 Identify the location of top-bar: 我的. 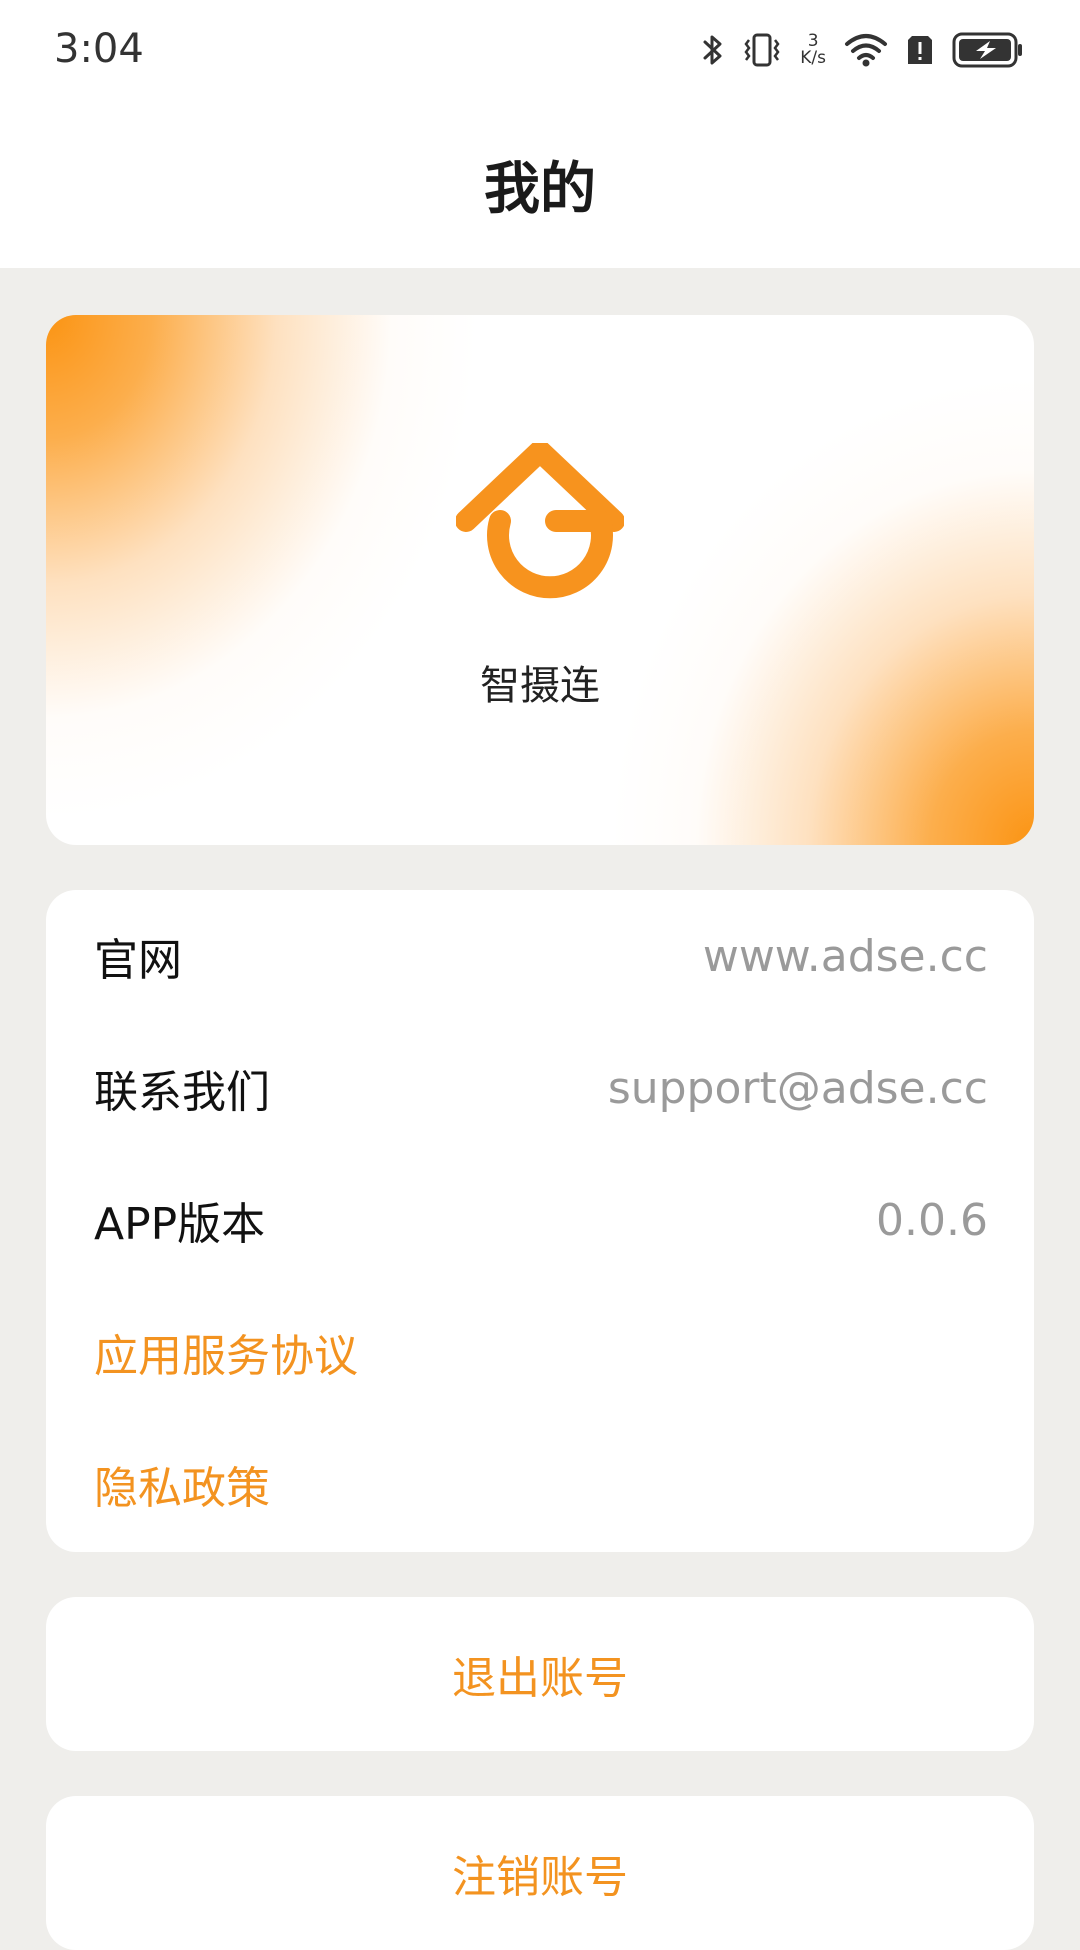
(540, 184).